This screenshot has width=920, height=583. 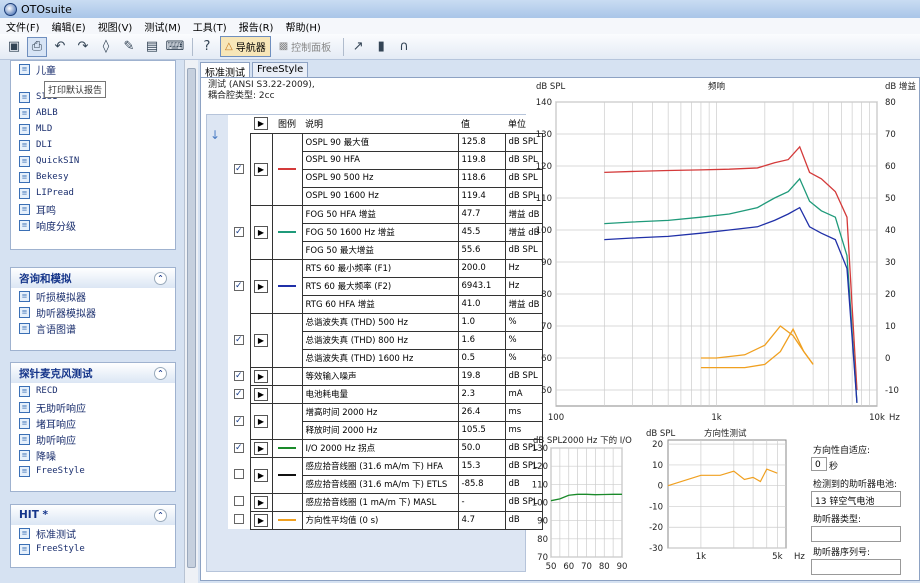 What do you see at coordinates (544, 135) in the screenshot?
I see `y-tick-label: 130` at bounding box center [544, 135].